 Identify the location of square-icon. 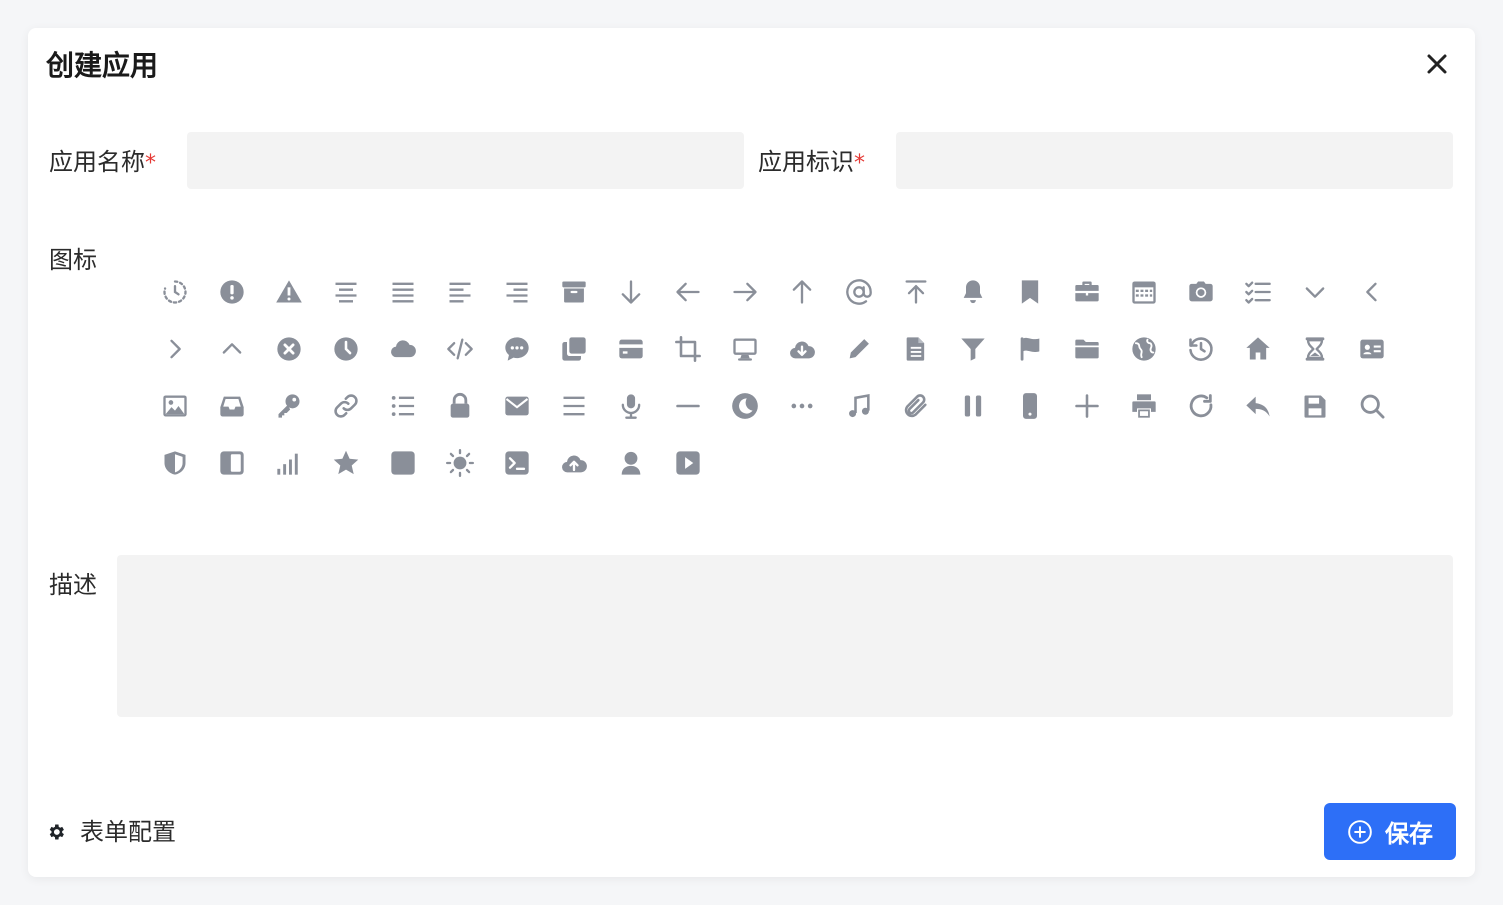
(402, 462).